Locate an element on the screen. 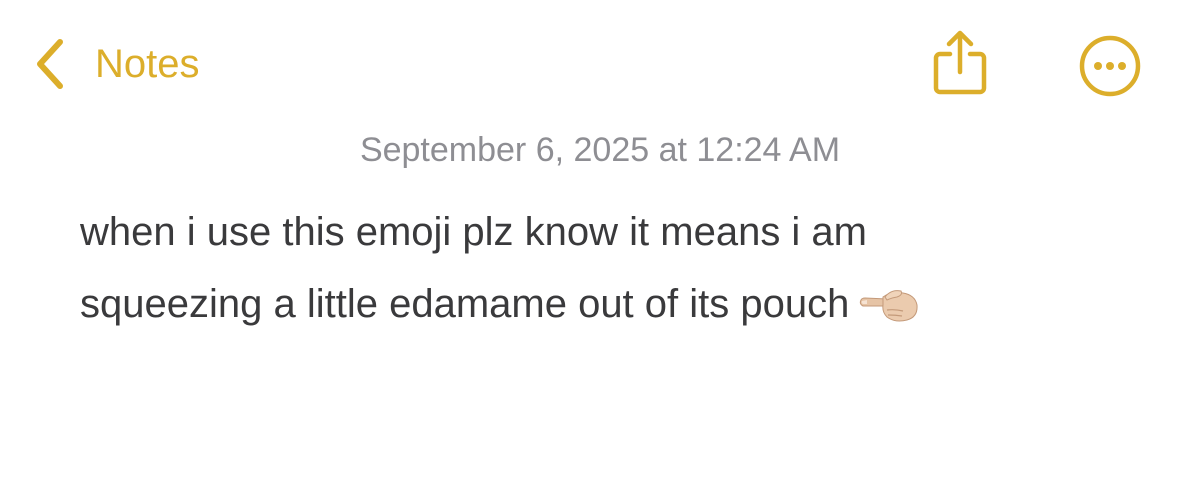 The height and width of the screenshot is (502, 1200). ellipsis-circle-icon is located at coordinates (1110, 66).